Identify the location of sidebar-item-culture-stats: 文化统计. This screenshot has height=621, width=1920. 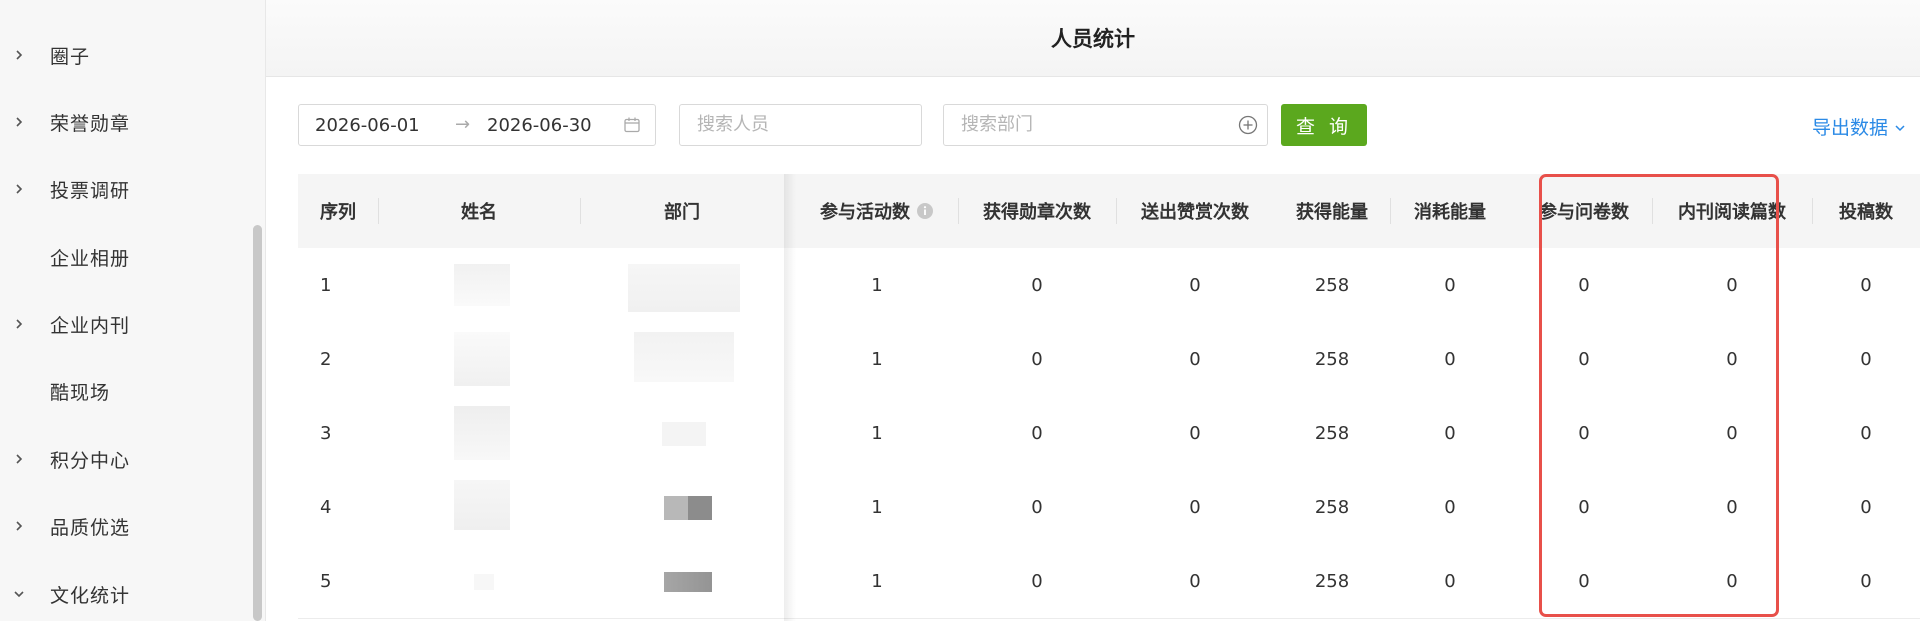
(125, 594).